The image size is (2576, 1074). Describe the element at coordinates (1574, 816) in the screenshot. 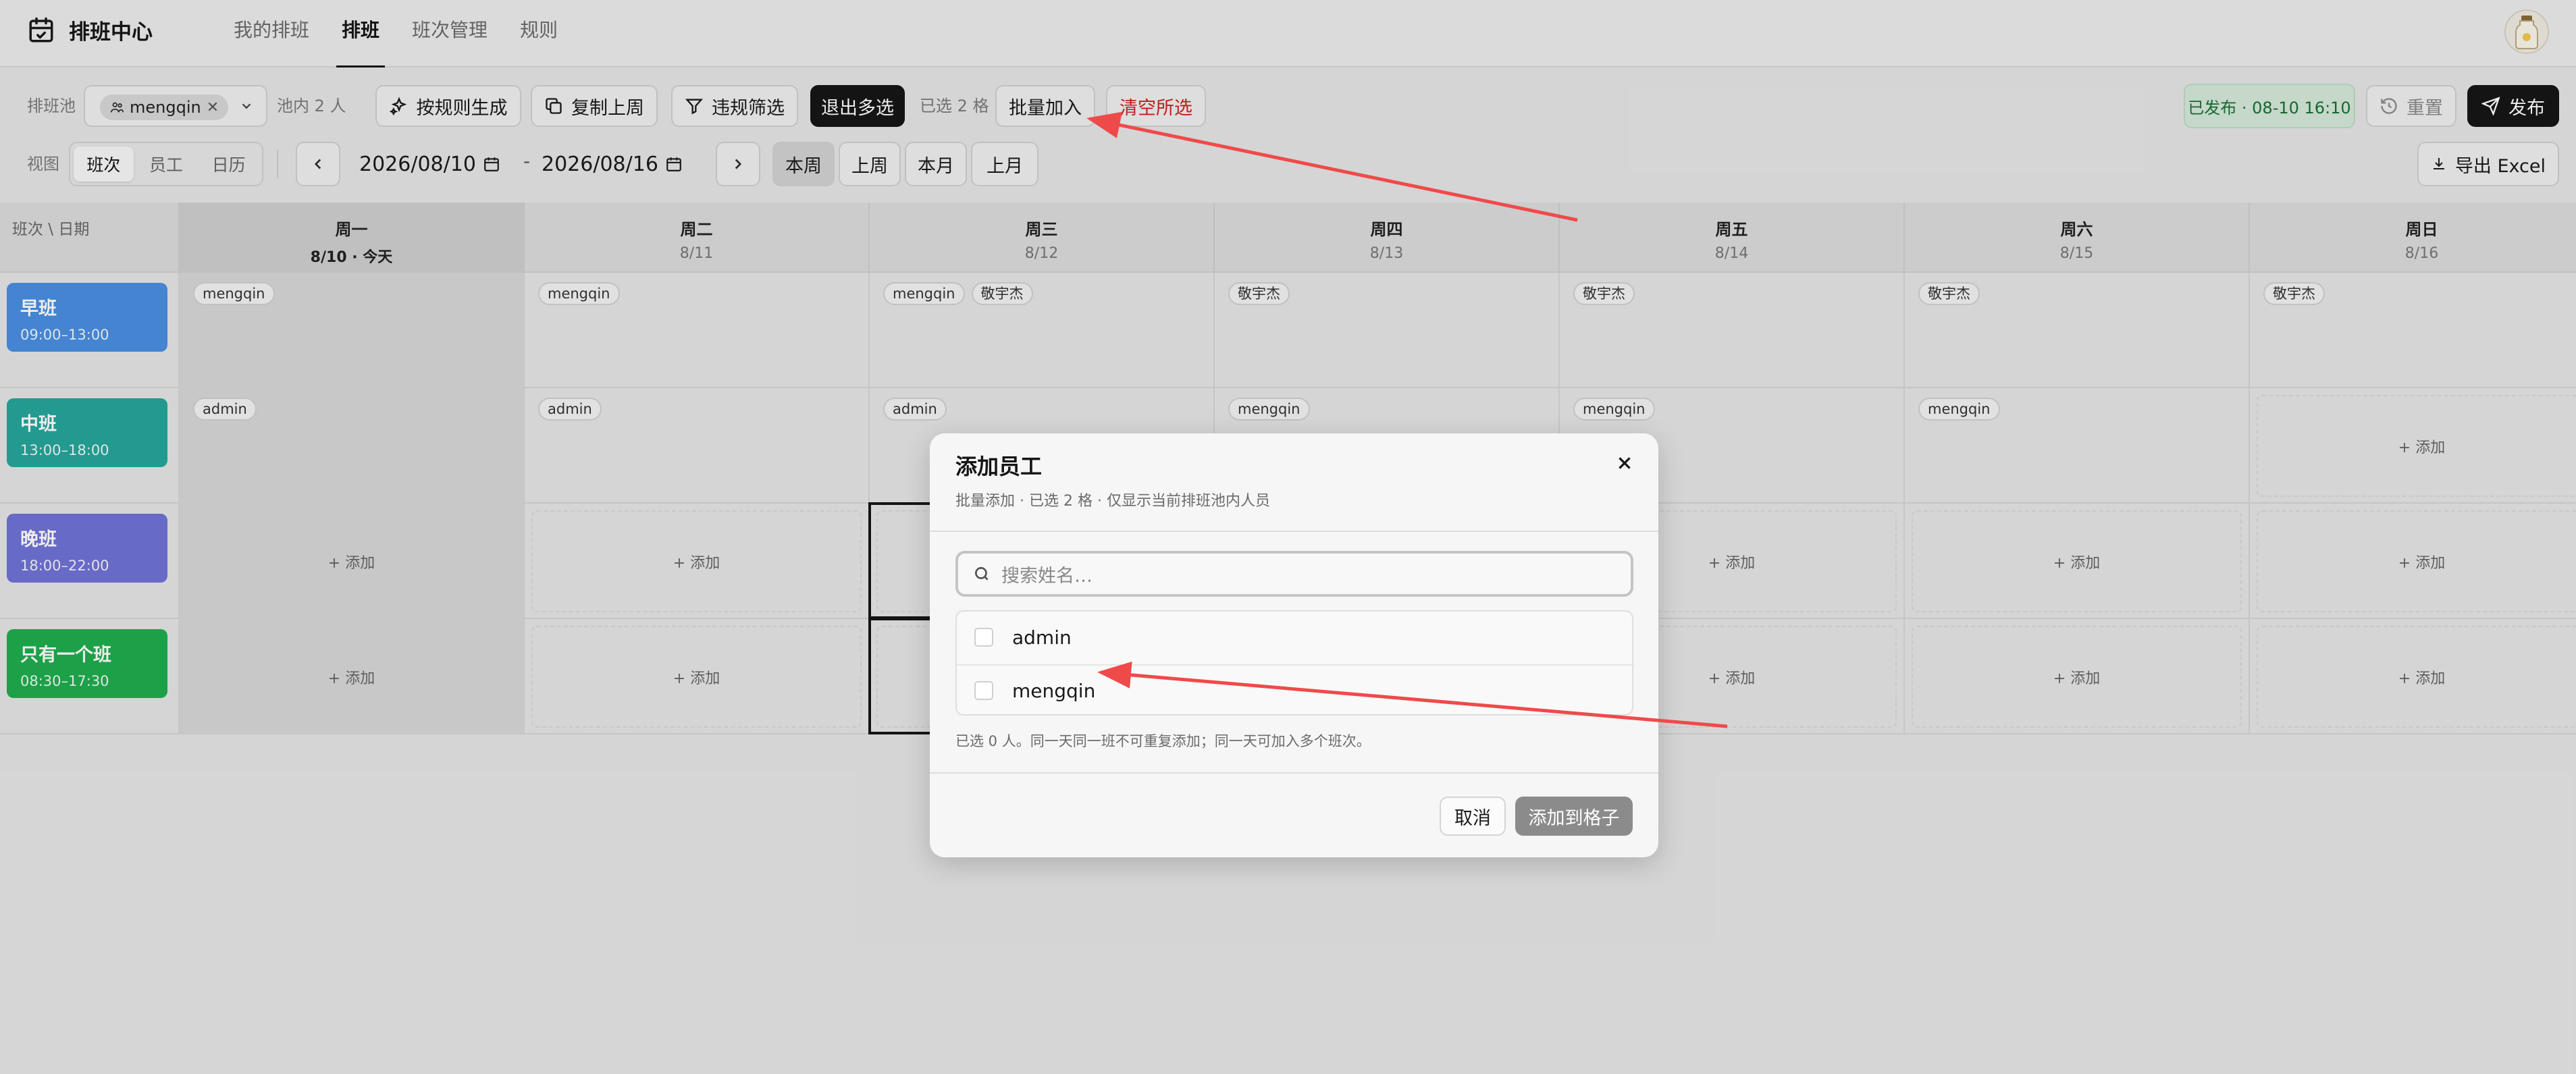

I see `add-to-cells-button: 添加到格子` at that location.